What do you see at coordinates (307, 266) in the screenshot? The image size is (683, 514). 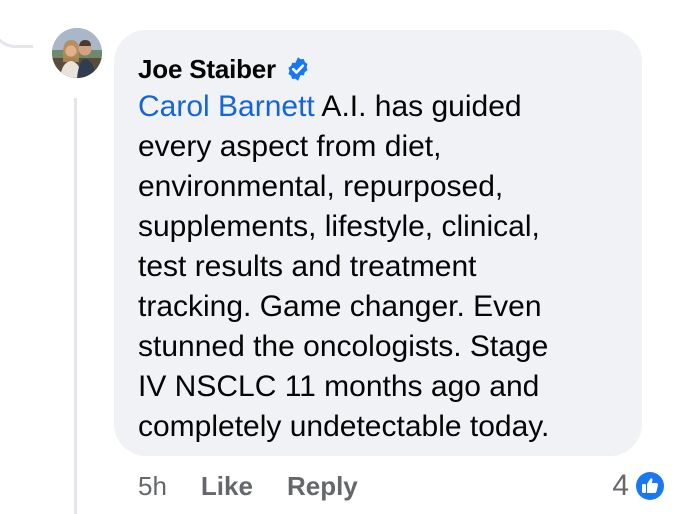 I see `comment-line: test results and treatment` at bounding box center [307, 266].